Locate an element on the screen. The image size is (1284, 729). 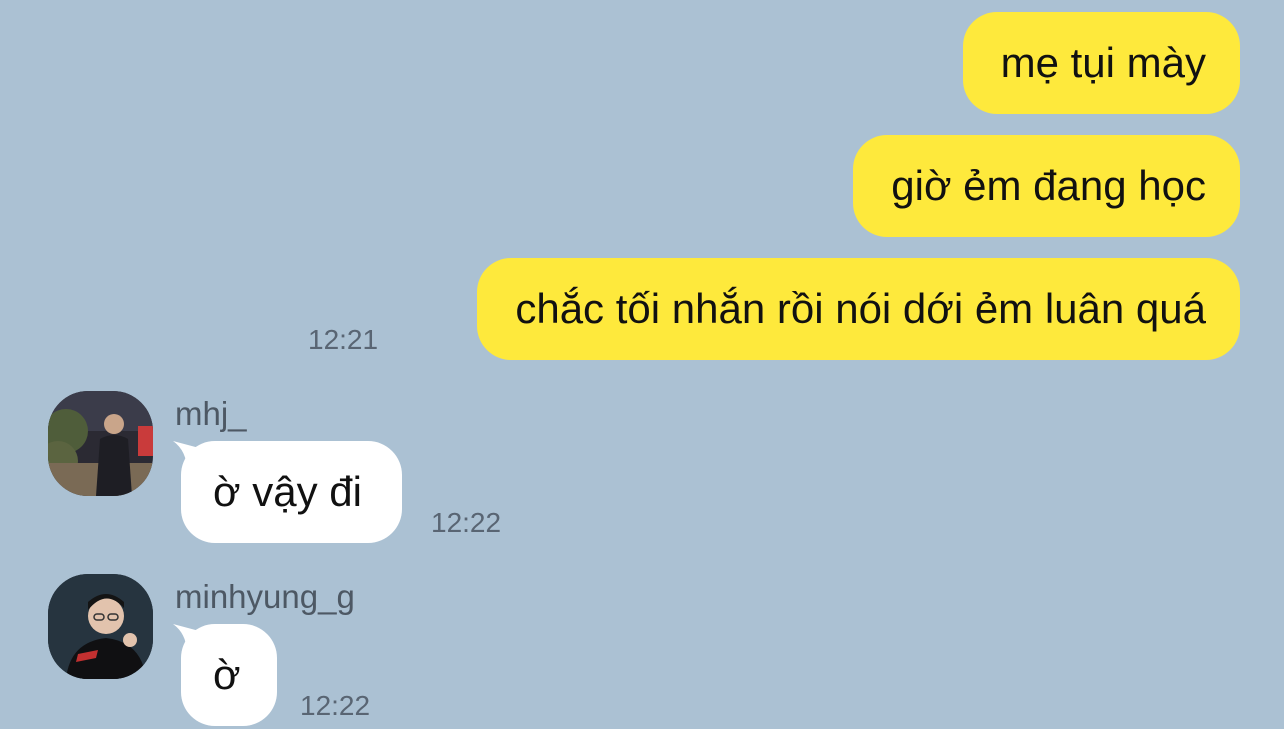
message-text: chắc tối nhắn rồi nói dới ẻm luân quá is located at coordinates (860, 308).